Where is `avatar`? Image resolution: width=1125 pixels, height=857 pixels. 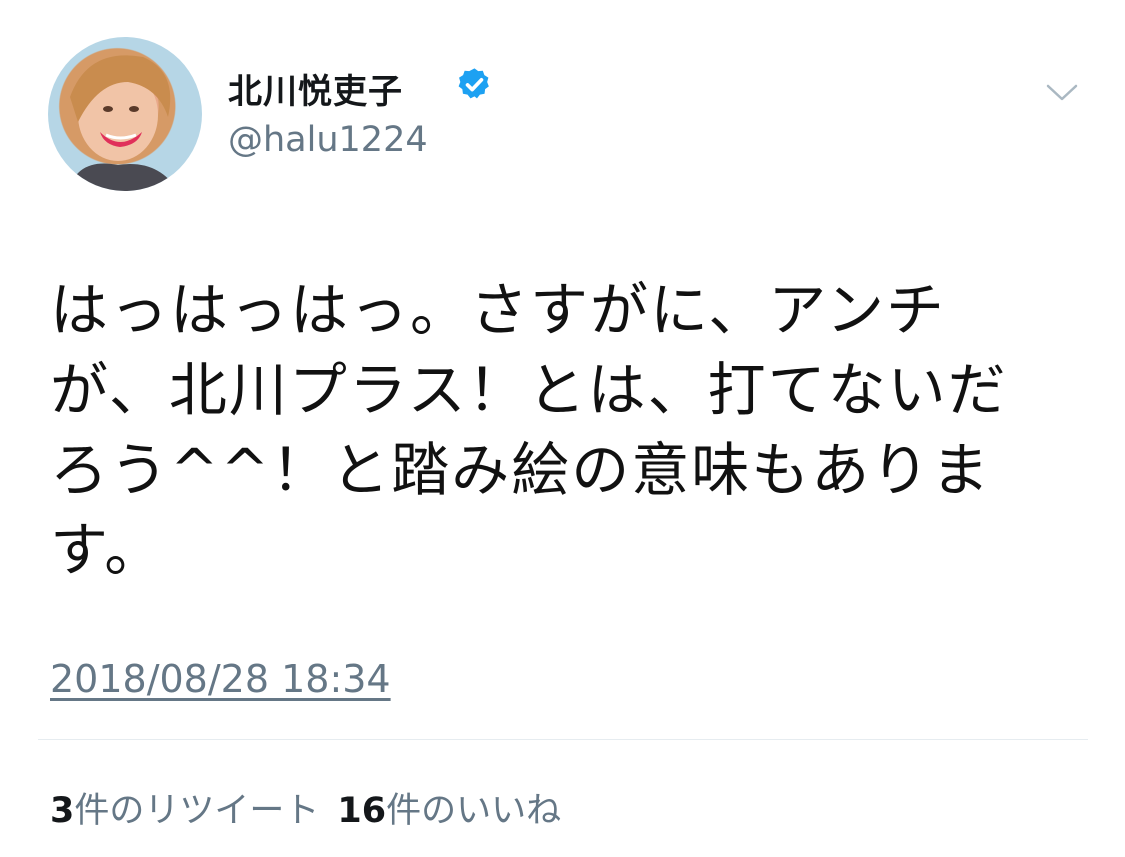
avatar is located at coordinates (125, 114).